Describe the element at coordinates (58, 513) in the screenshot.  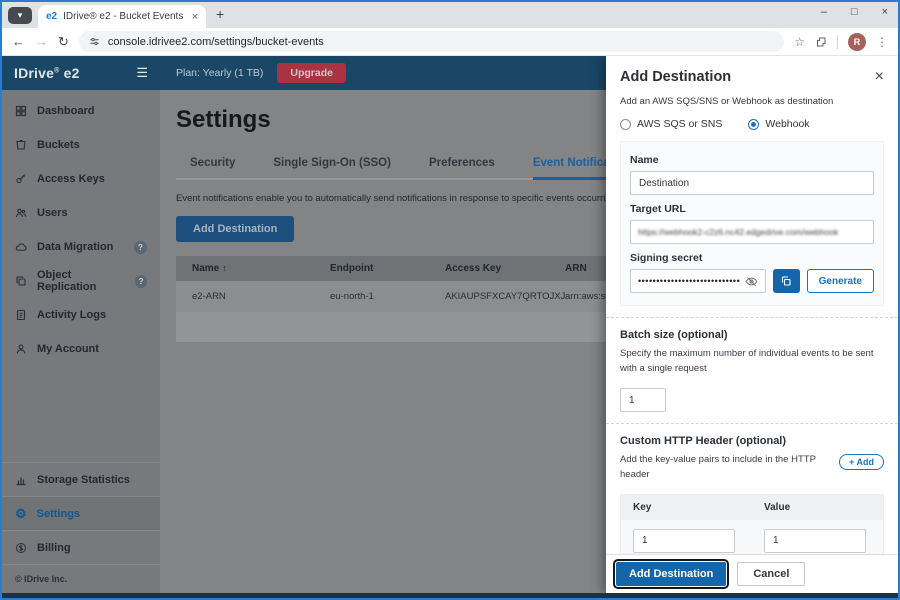
I see `sidebar-item-label: Settings` at that location.